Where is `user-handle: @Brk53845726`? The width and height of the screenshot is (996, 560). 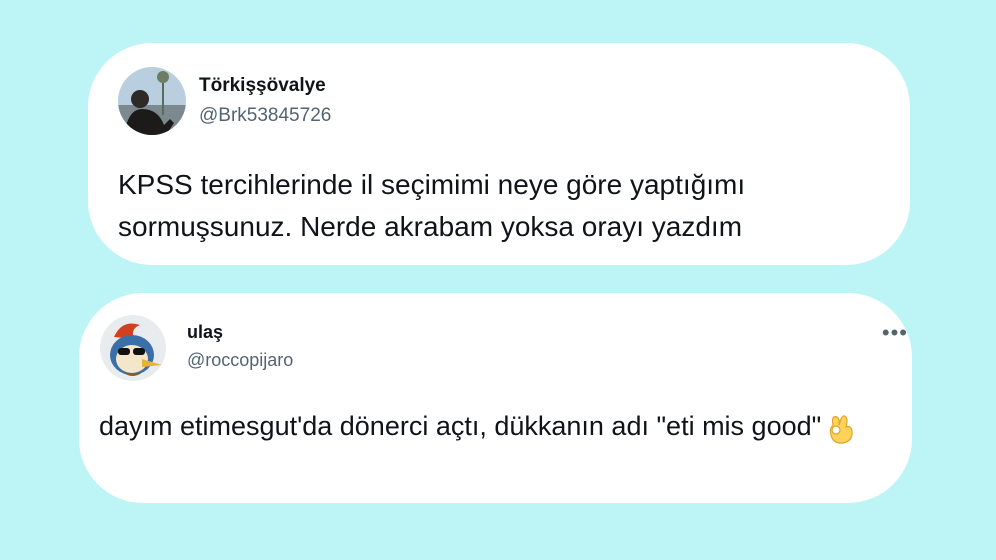 user-handle: @Brk53845726 is located at coordinates (265, 116).